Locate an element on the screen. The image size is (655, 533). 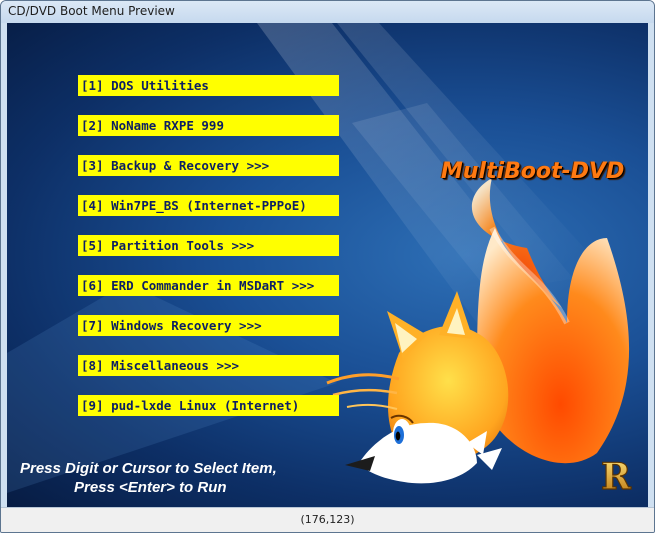
menu-item-4: [4] Win7PE_BS (Internet-PPPoE) is located at coordinates (208, 205).